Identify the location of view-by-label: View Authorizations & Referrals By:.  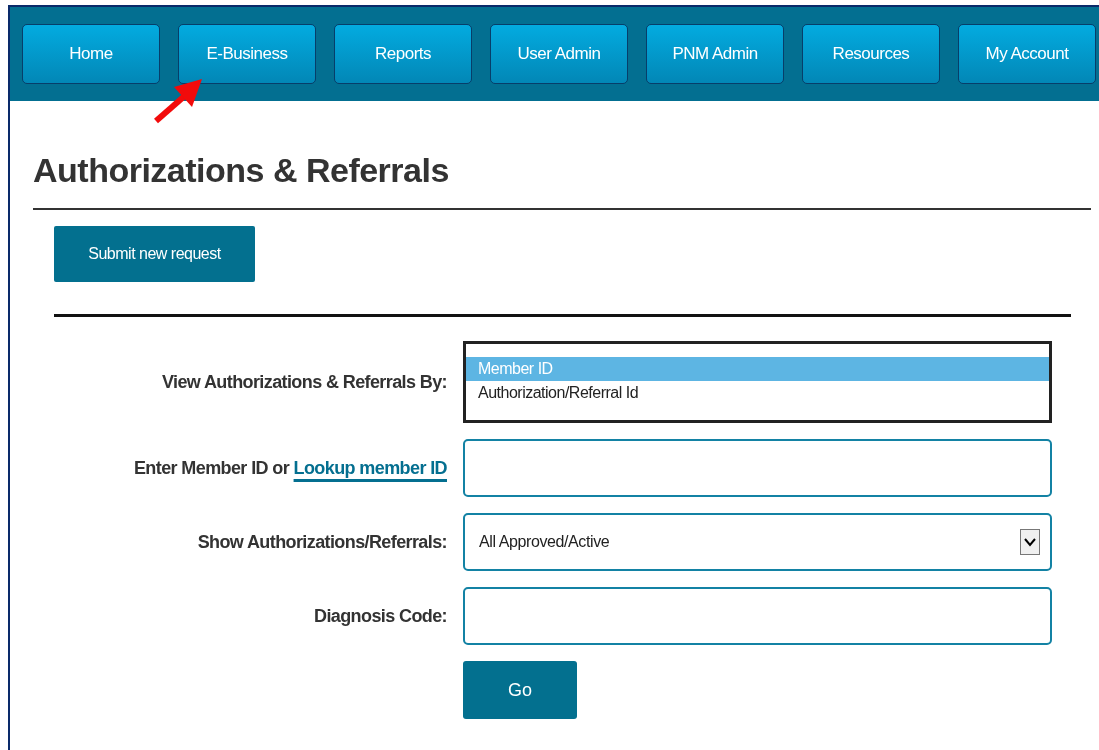
(303, 382).